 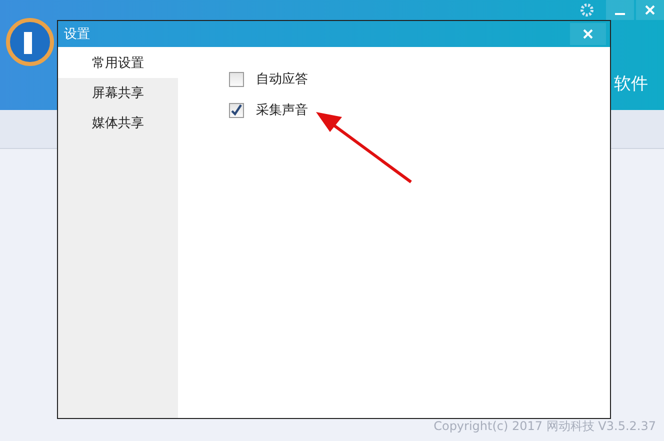 What do you see at coordinates (587, 10) in the screenshot?
I see `settings-icon` at bounding box center [587, 10].